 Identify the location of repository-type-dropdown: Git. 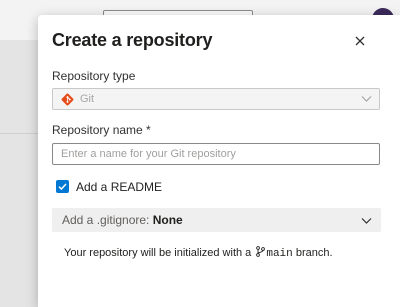
(216, 99).